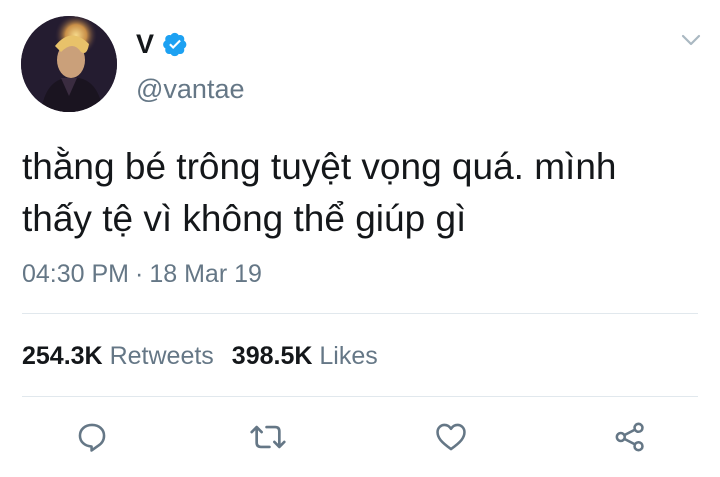 Image resolution: width=720 pixels, height=477 pixels. I want to click on user-handle: @vantae, so click(190, 89).